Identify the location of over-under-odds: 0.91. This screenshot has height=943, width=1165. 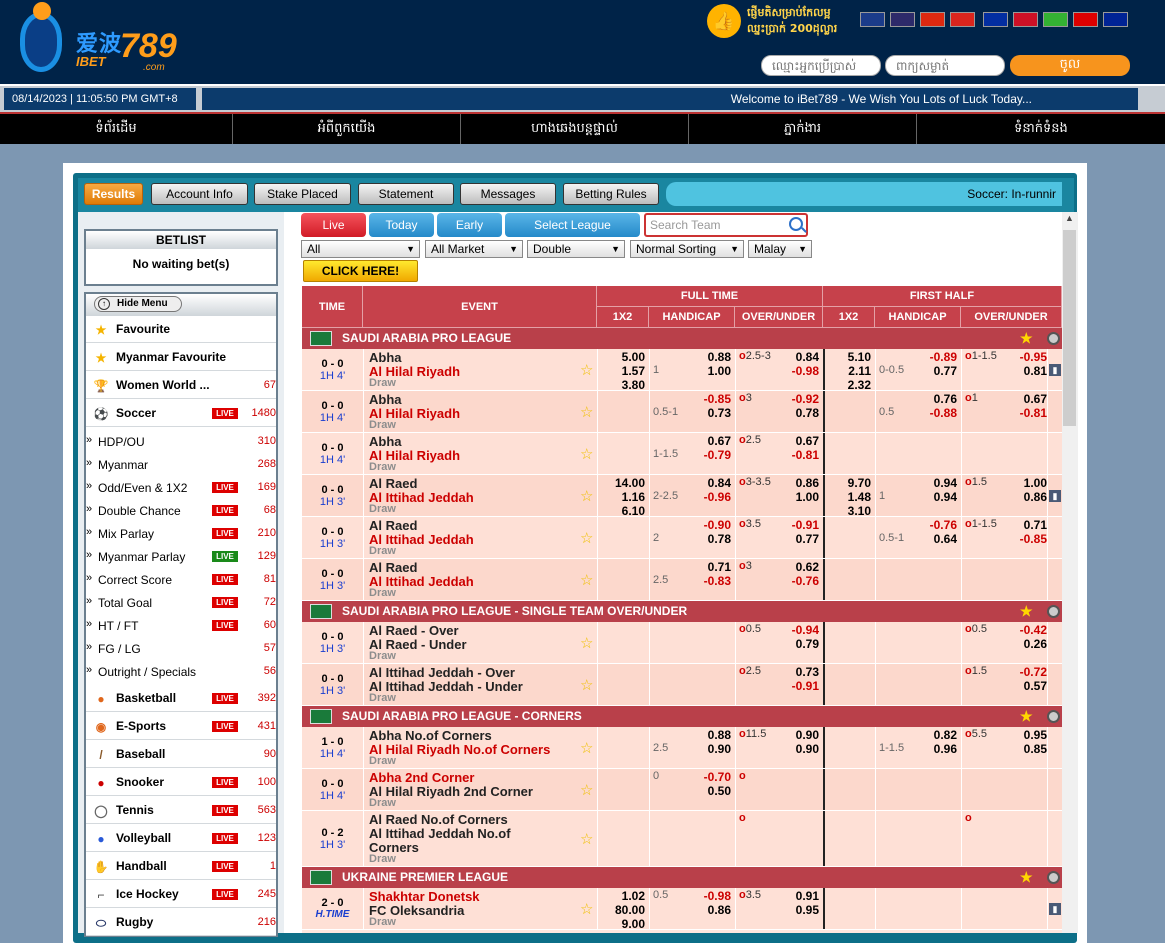
(792, 896).